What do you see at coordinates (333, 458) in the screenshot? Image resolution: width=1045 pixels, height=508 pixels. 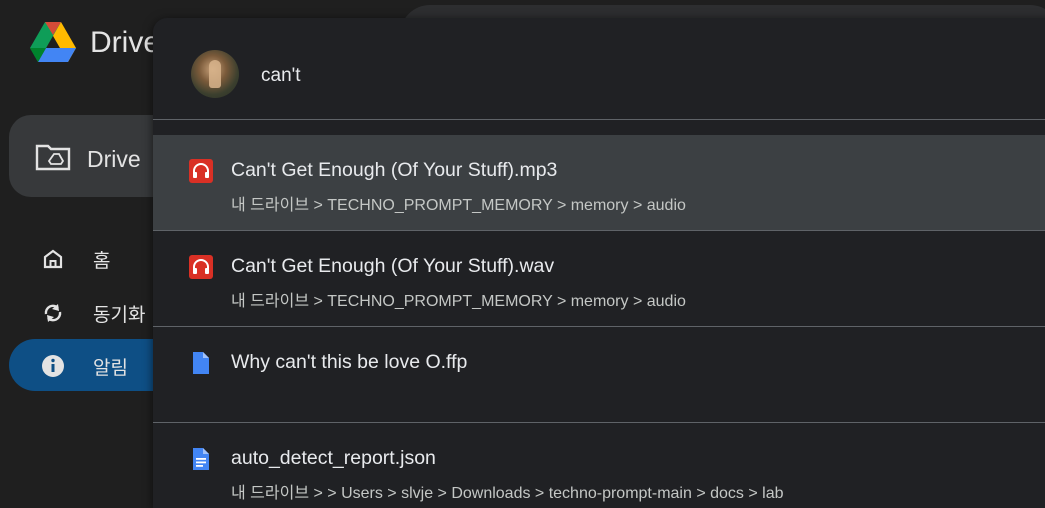 I see `result-file-name: auto_detect_report.json` at bounding box center [333, 458].